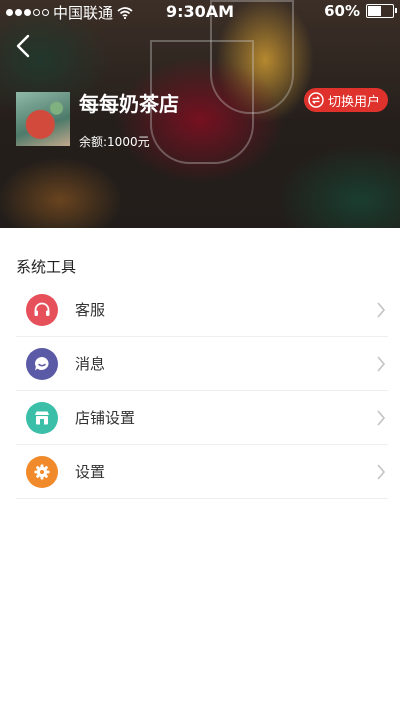 This screenshot has height=711, width=400. Describe the element at coordinates (342, 11) in the screenshot. I see `battery-percent: 60%` at that location.